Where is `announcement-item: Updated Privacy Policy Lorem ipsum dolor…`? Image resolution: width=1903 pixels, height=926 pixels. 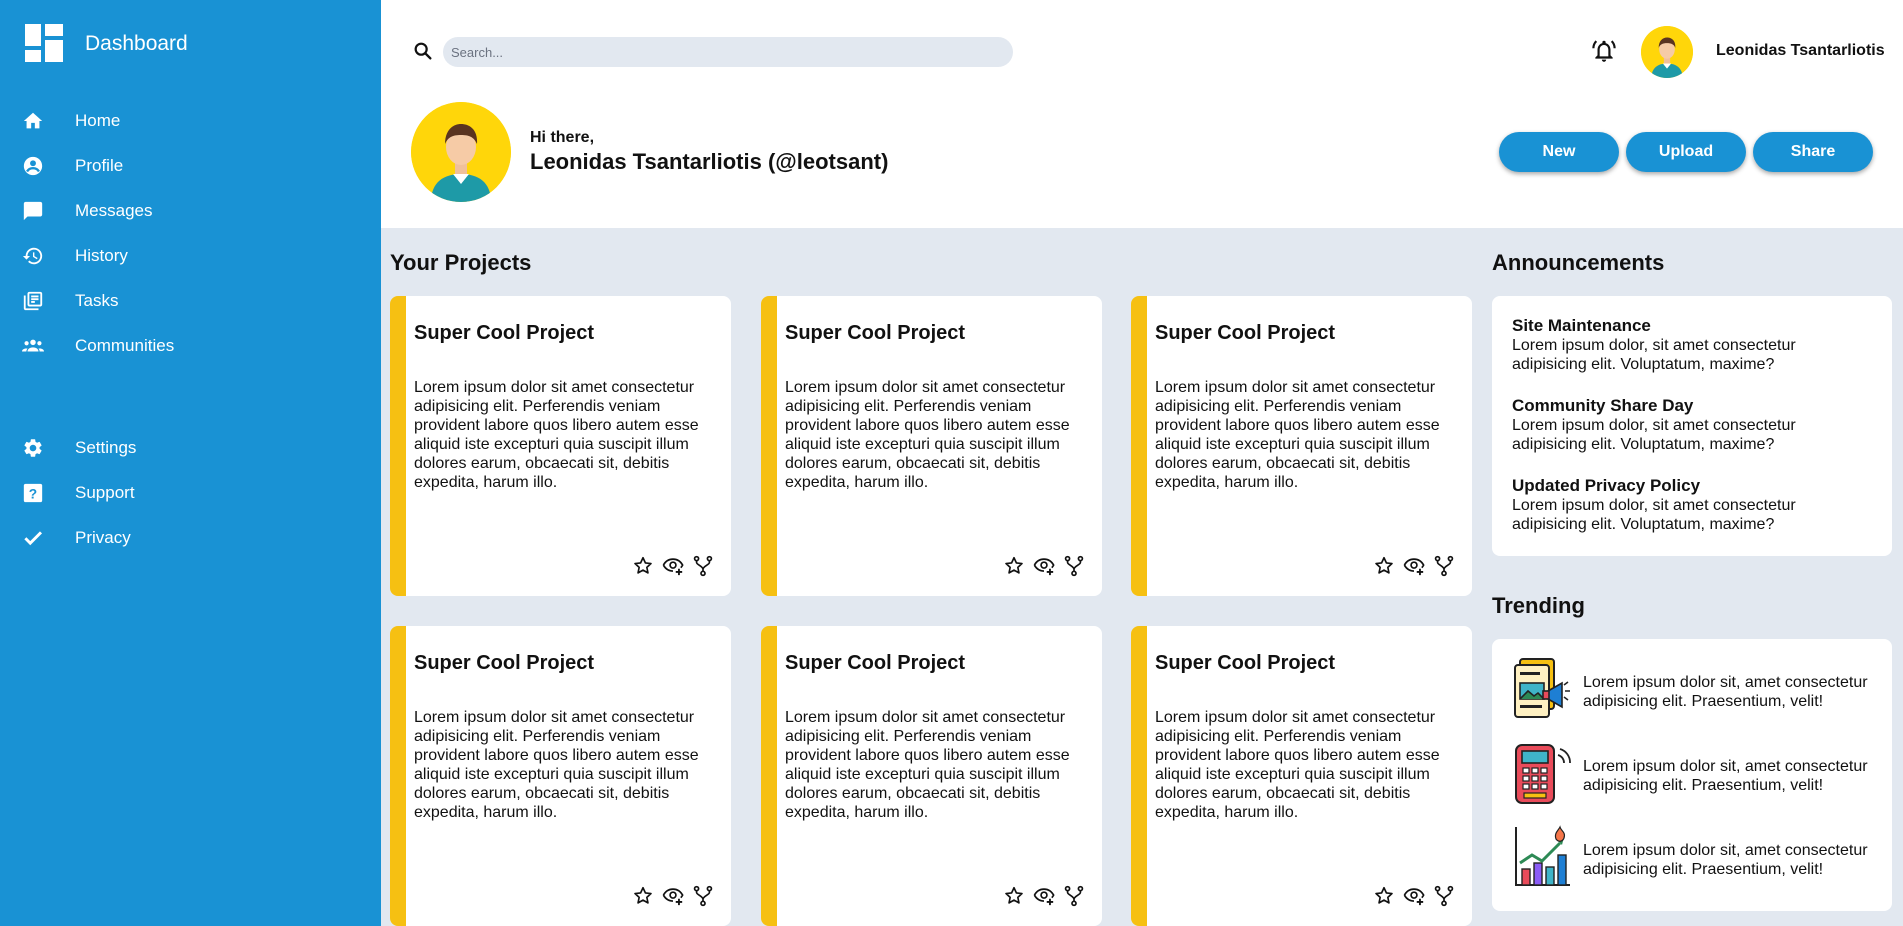 announcement-item: Updated Privacy Policy Lorem ipsum dolor… is located at coordinates (1687, 505).